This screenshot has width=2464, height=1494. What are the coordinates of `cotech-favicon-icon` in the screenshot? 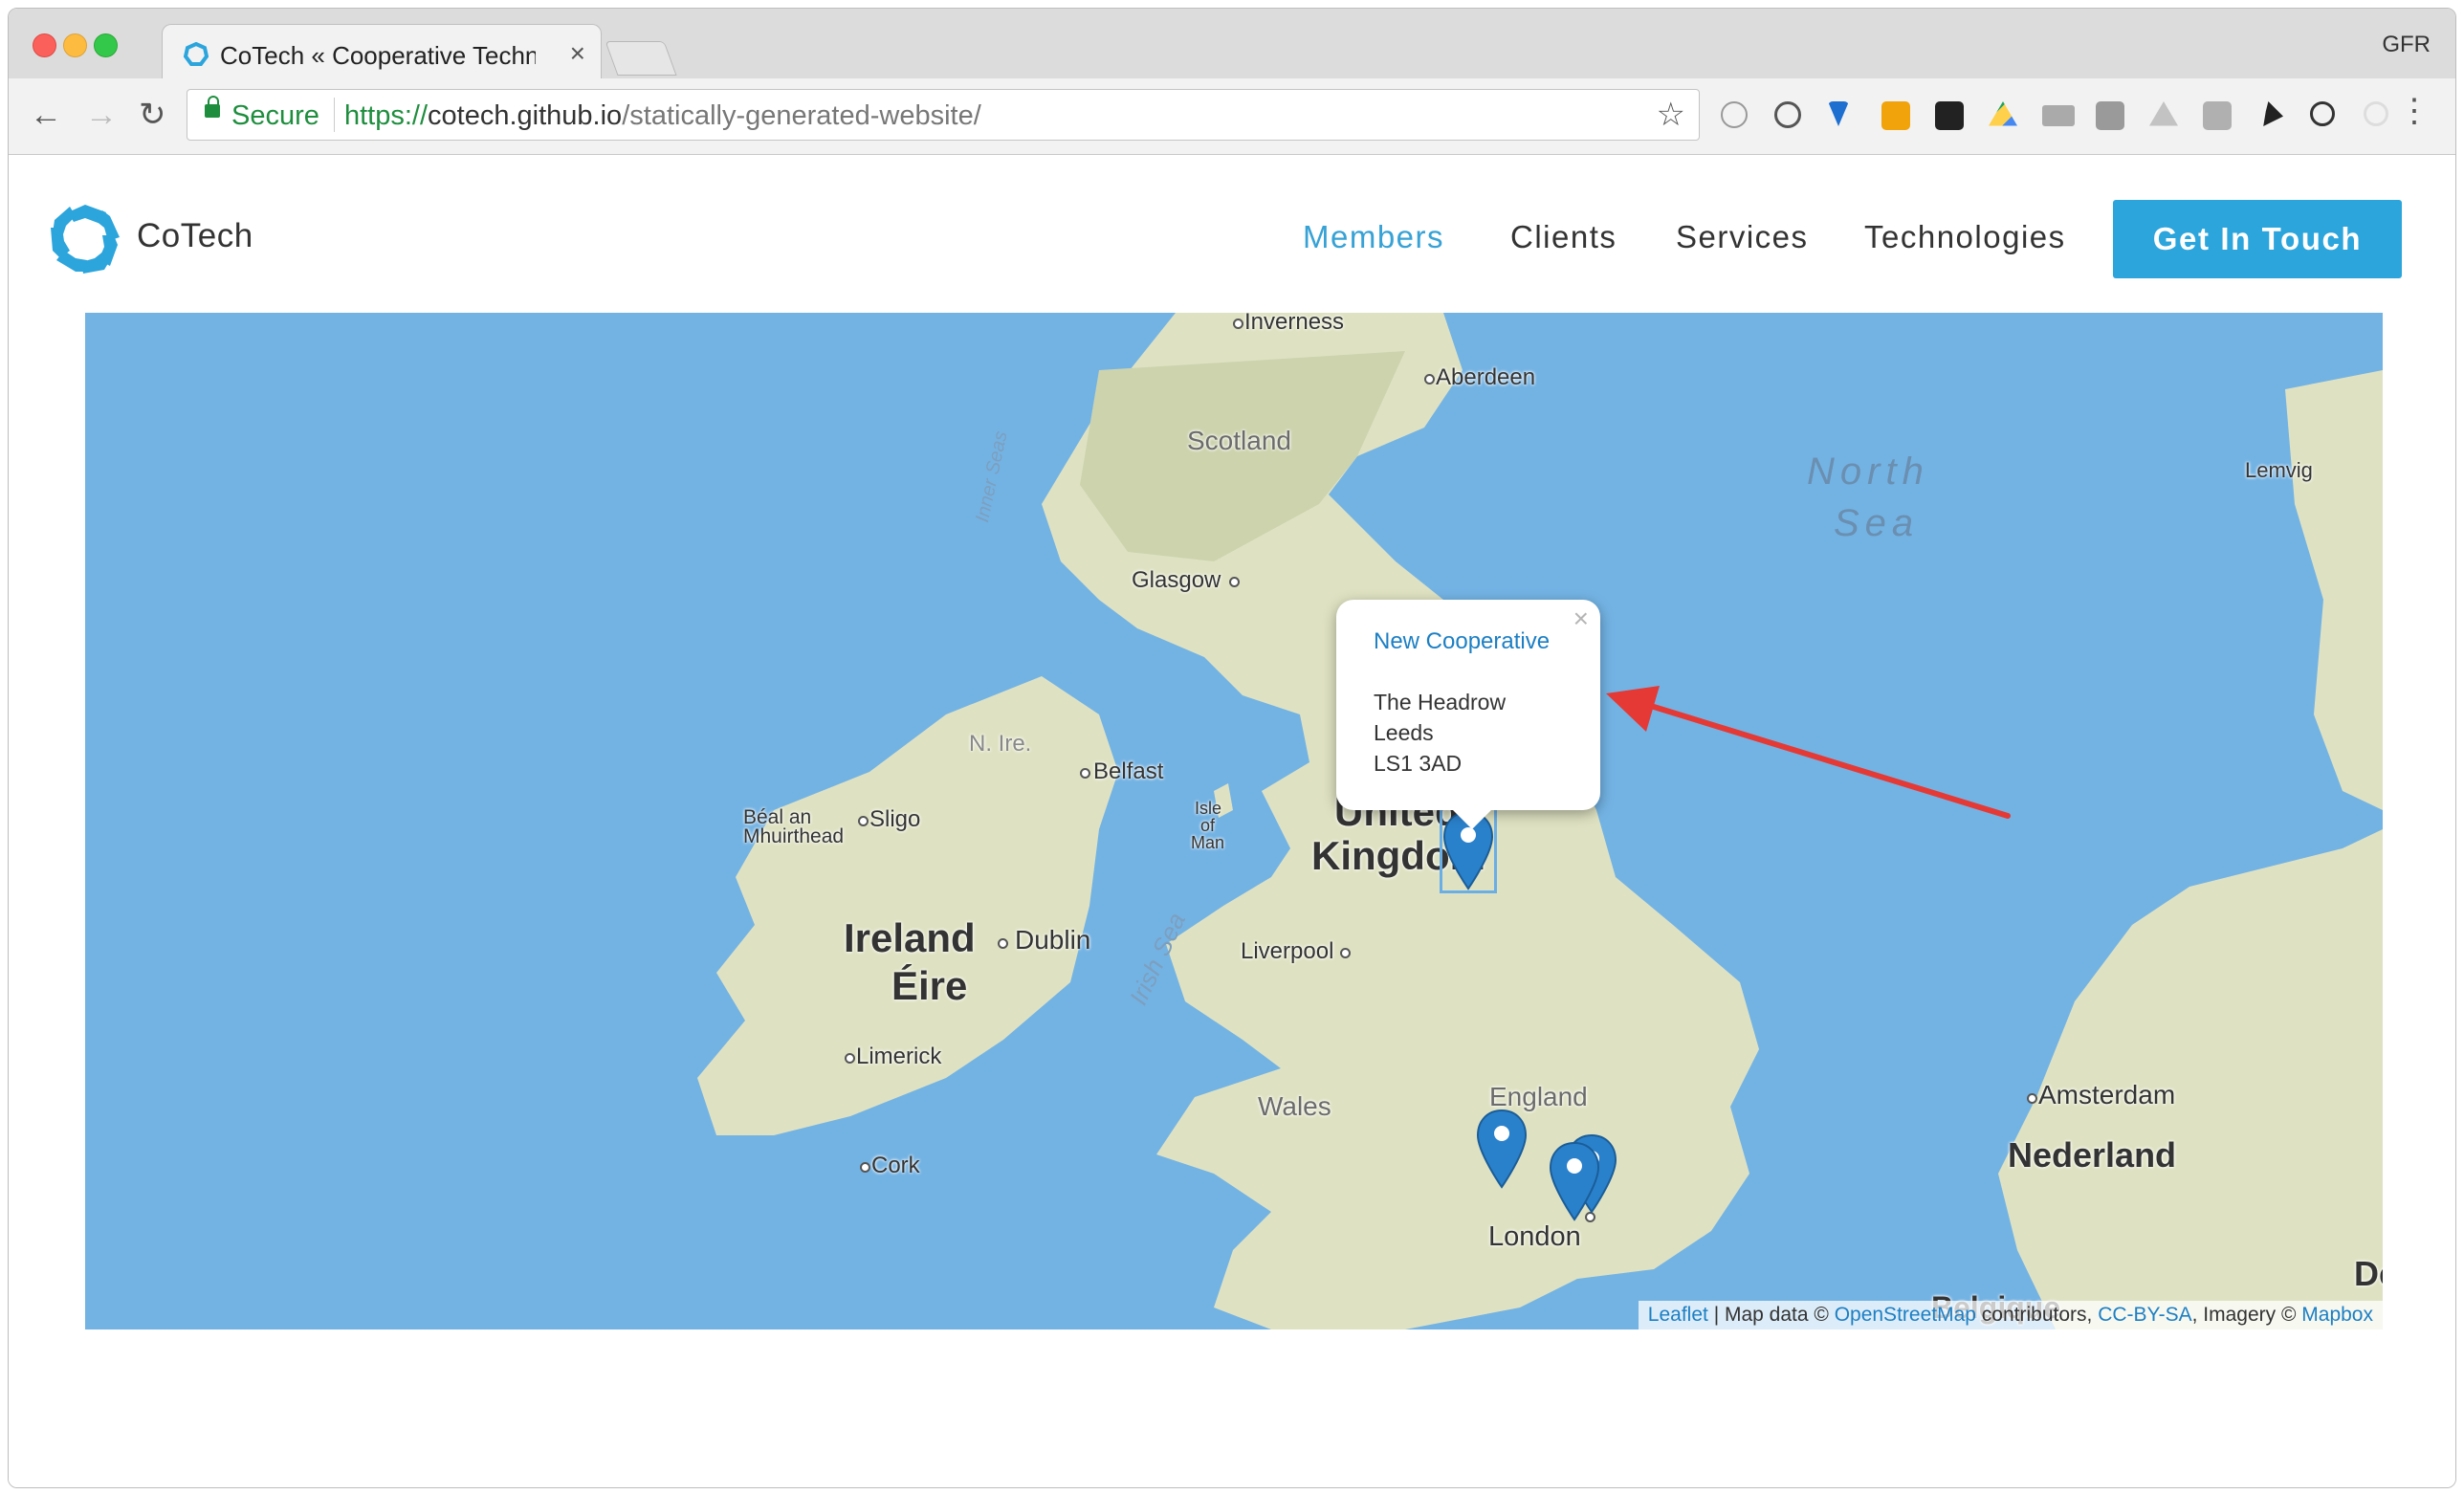 It's located at (196, 54).